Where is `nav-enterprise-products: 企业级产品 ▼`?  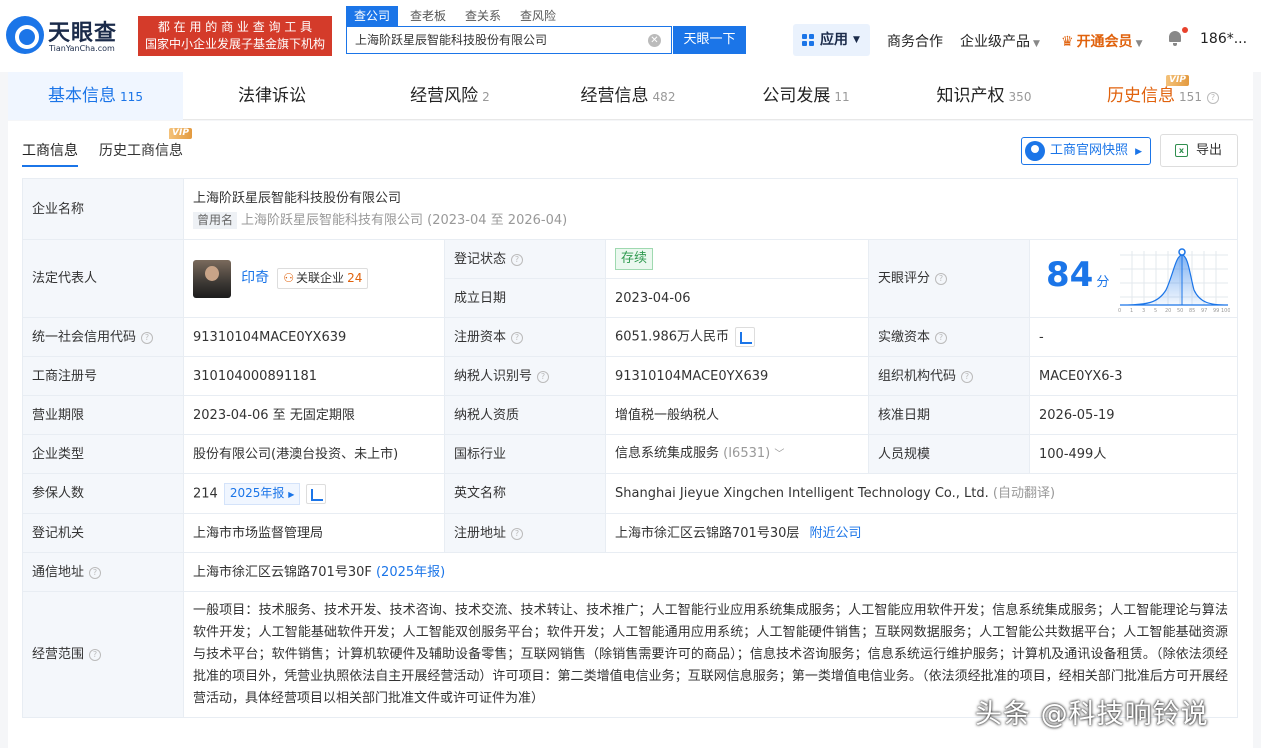
nav-enterprise-products: 企业级产品 ▼ is located at coordinates (1000, 41).